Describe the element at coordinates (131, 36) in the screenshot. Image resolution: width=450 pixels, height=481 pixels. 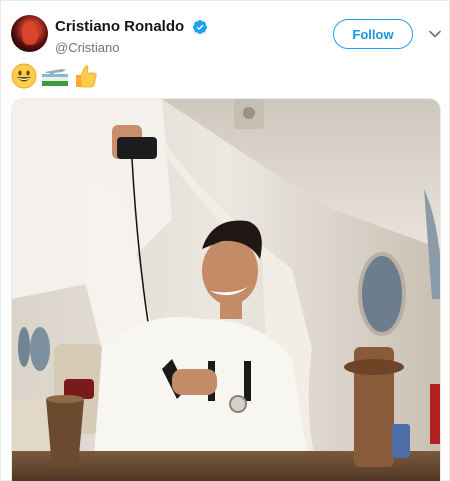
I see `user-info: Cristiano Ronaldo @Cristiano` at that location.